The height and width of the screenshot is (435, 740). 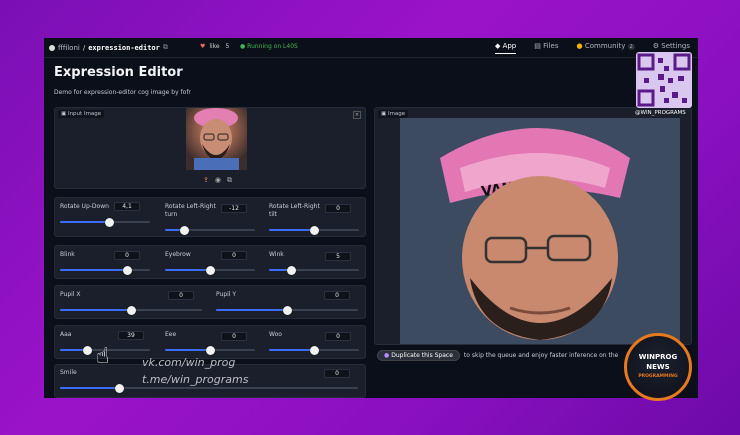 What do you see at coordinates (658, 367) in the screenshot?
I see `logo-mid-text: NEWS` at bounding box center [658, 367].